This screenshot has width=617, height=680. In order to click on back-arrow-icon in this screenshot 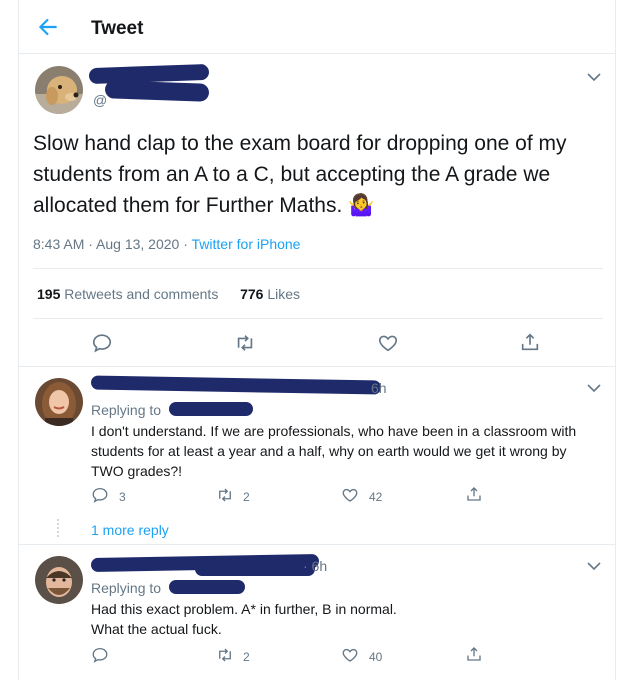, I will do `click(48, 27)`.